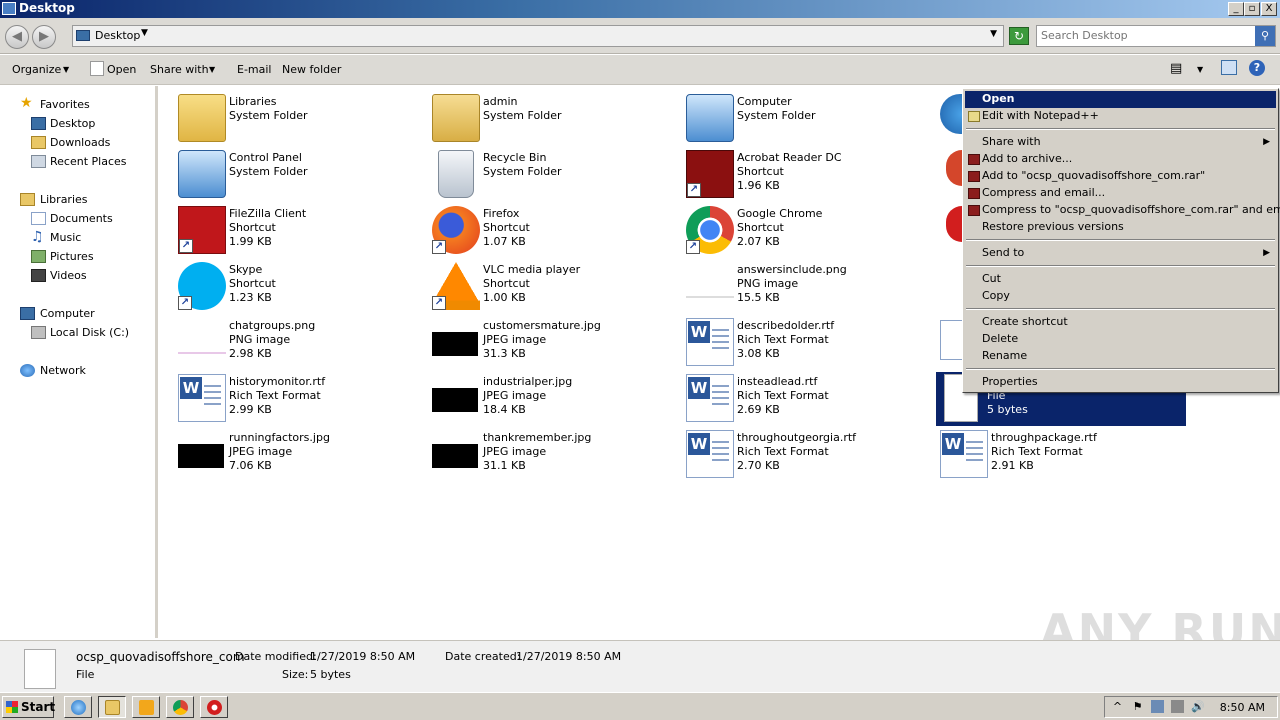  What do you see at coordinates (1242, 707) in the screenshot?
I see `clock: 8:50 AM` at bounding box center [1242, 707].